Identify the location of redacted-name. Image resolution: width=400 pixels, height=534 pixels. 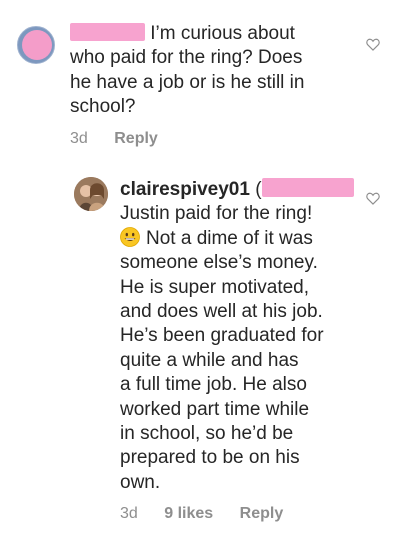
(307, 187).